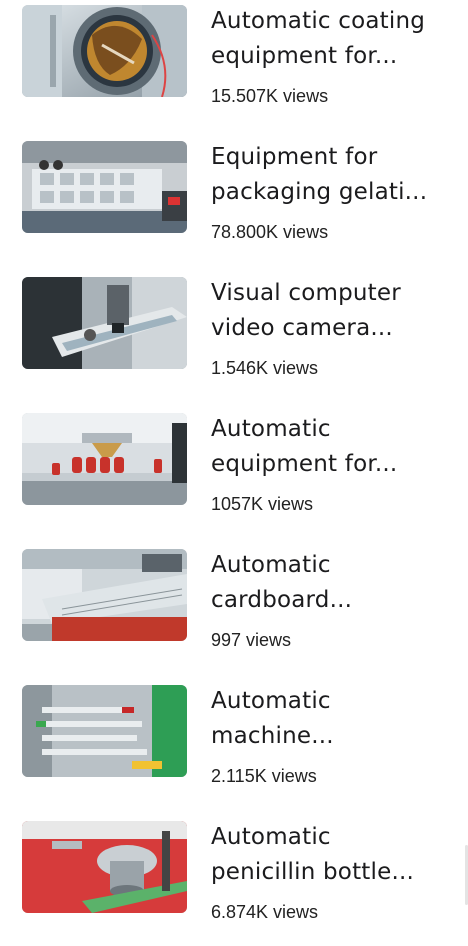 This screenshot has width=468, height=946. I want to click on blister-packaging-thumbnail, so click(104, 187).